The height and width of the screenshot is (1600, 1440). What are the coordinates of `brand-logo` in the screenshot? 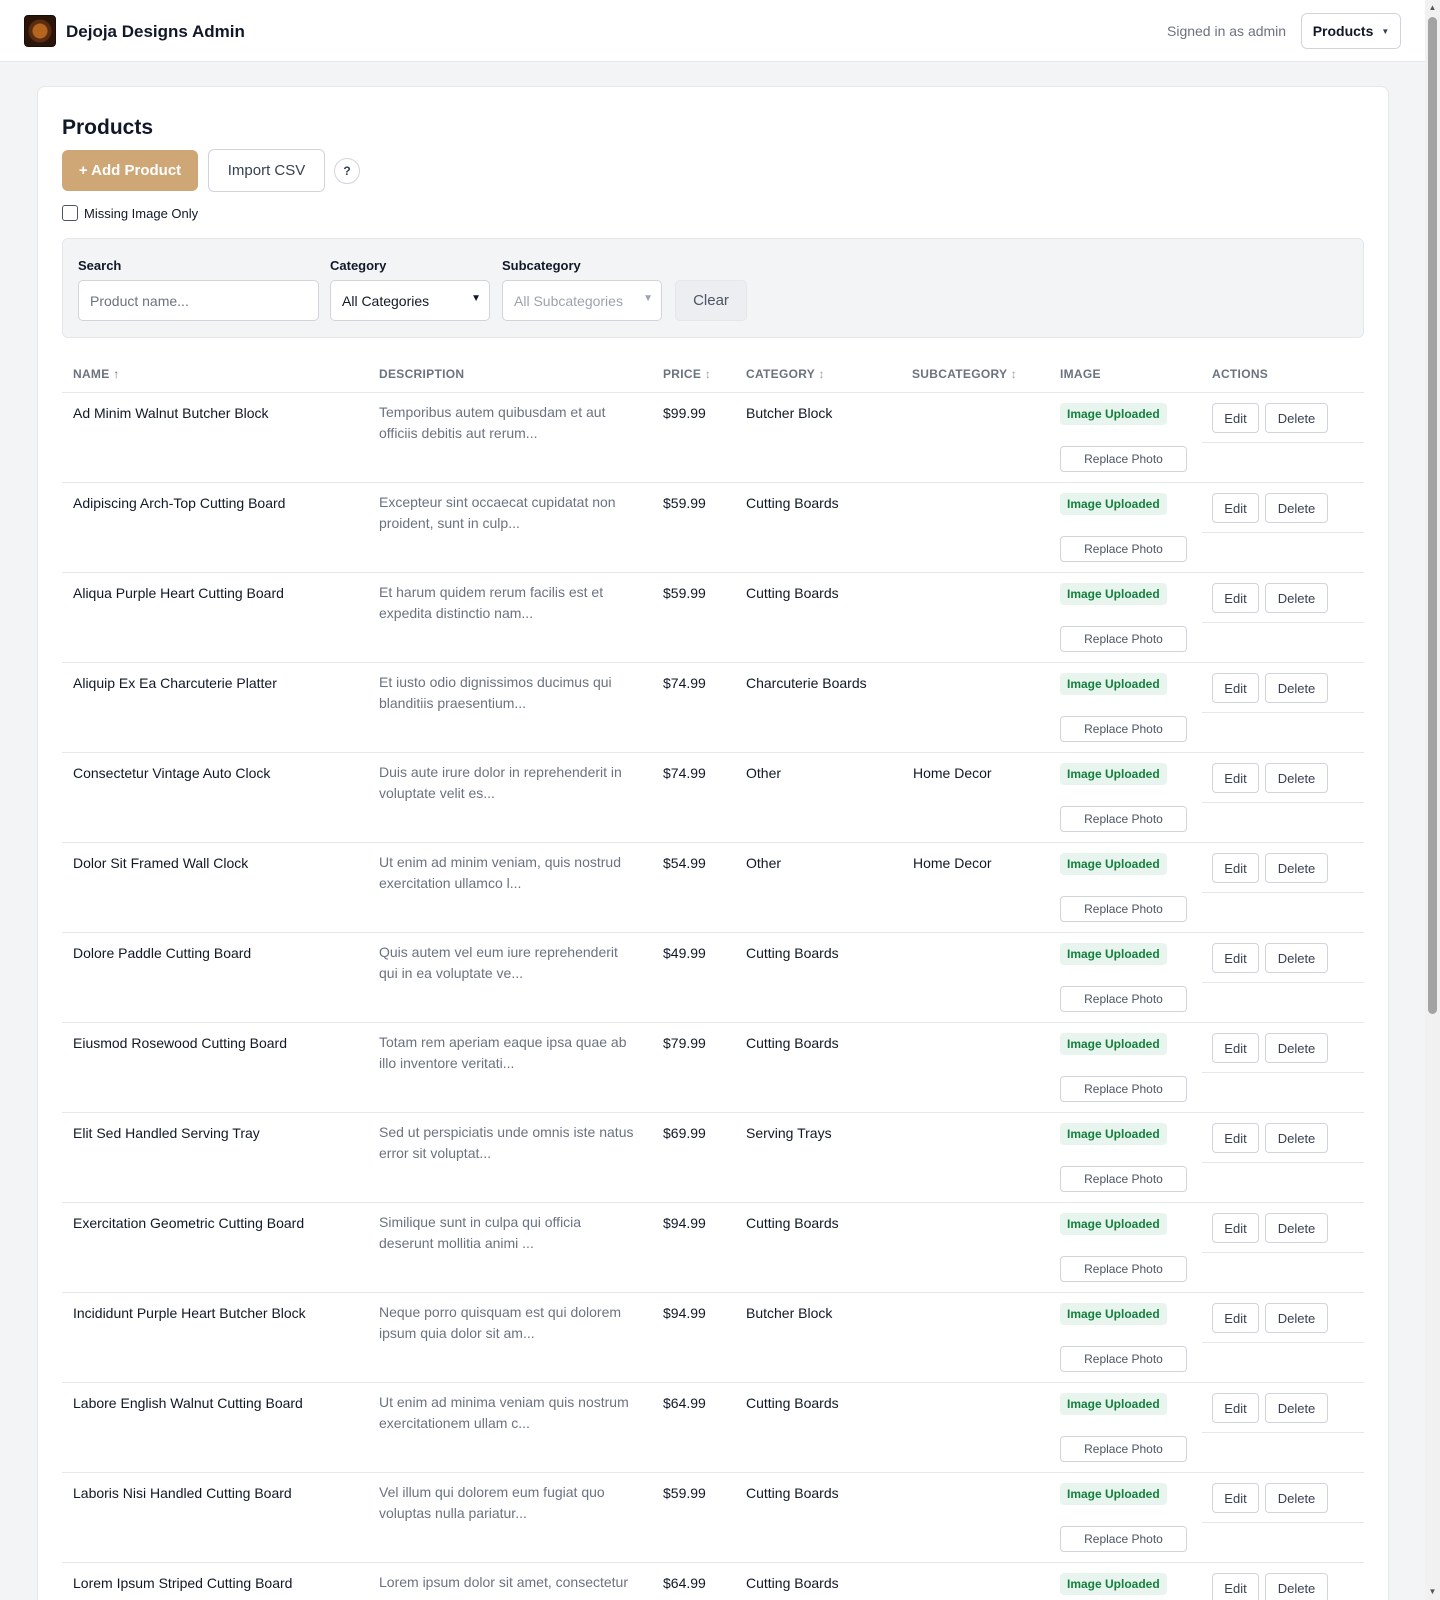 It's located at (40, 31).